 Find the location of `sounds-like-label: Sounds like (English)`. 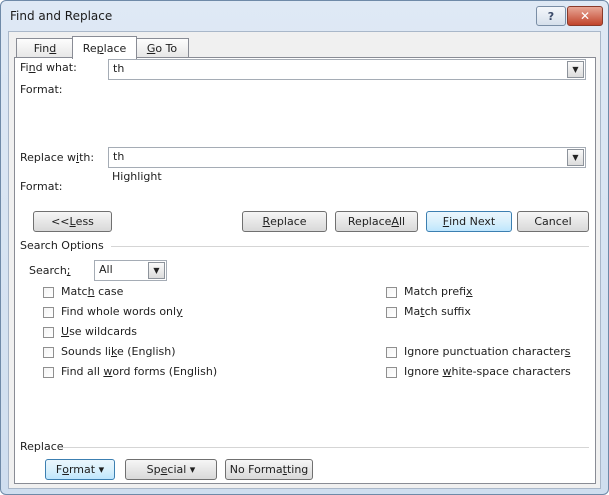

sounds-like-label: Sounds like (English) is located at coordinates (118, 351).